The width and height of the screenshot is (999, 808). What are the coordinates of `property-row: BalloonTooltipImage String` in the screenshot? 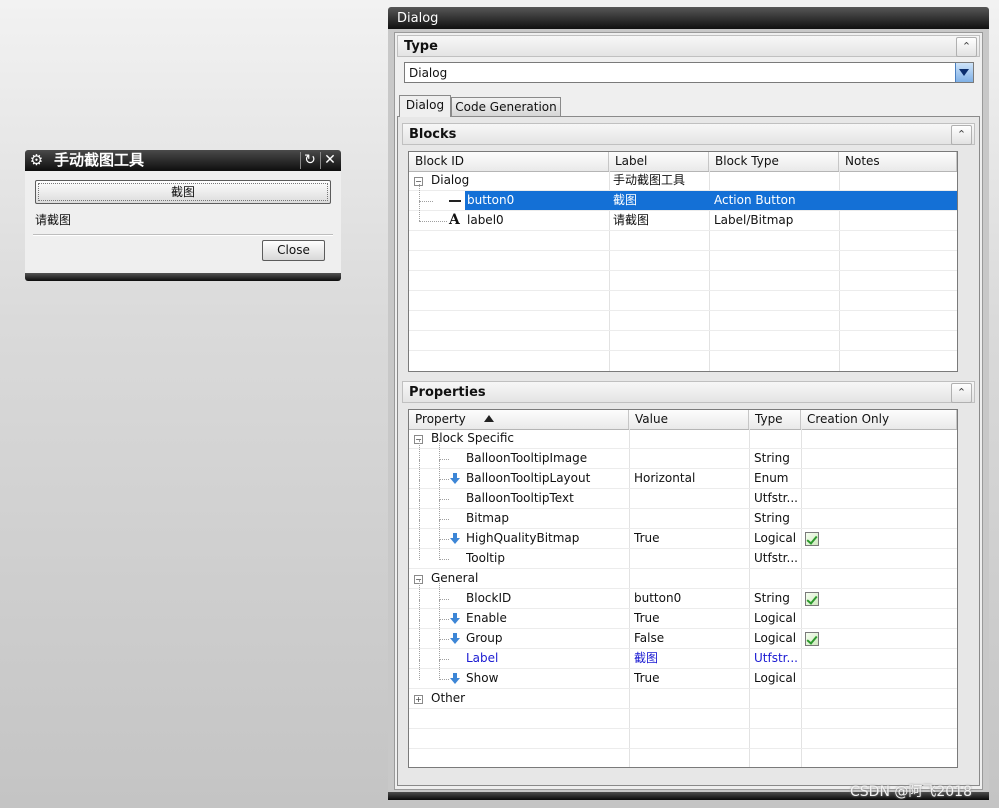 It's located at (683, 454).